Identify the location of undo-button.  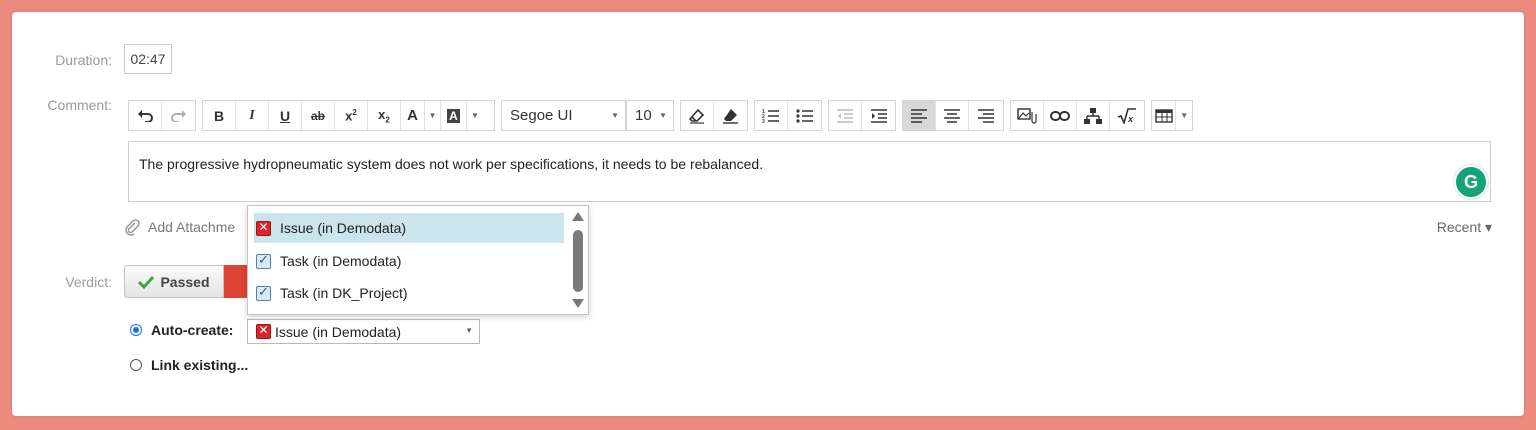
(145, 115).